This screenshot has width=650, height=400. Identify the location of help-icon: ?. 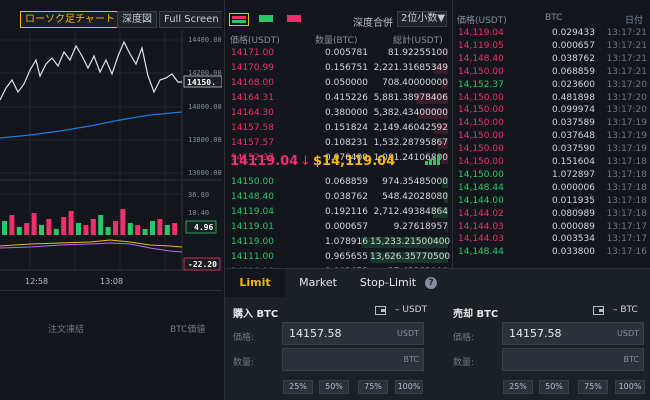
(431, 283).